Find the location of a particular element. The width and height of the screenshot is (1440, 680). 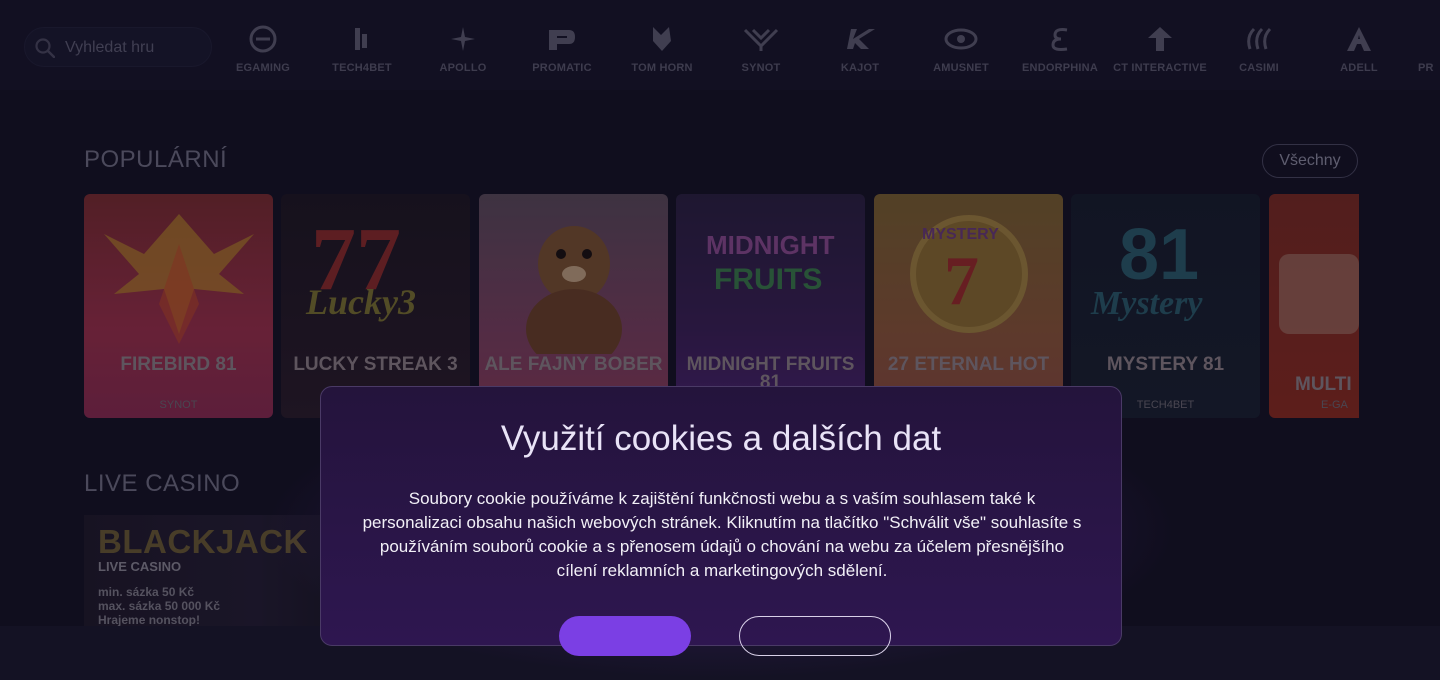

game-title: 27 ETERNAL HOT is located at coordinates (968, 364).